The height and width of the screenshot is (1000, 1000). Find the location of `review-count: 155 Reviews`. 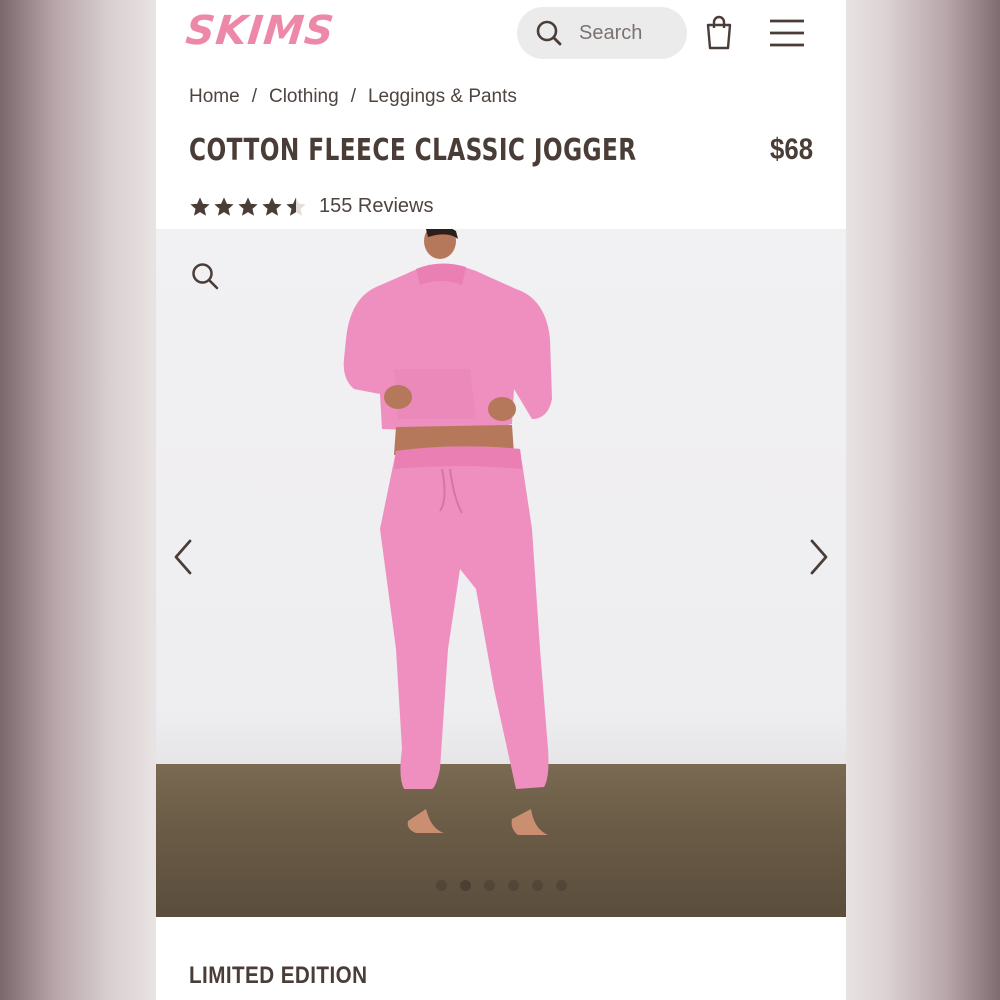

review-count: 155 Reviews is located at coordinates (376, 206).